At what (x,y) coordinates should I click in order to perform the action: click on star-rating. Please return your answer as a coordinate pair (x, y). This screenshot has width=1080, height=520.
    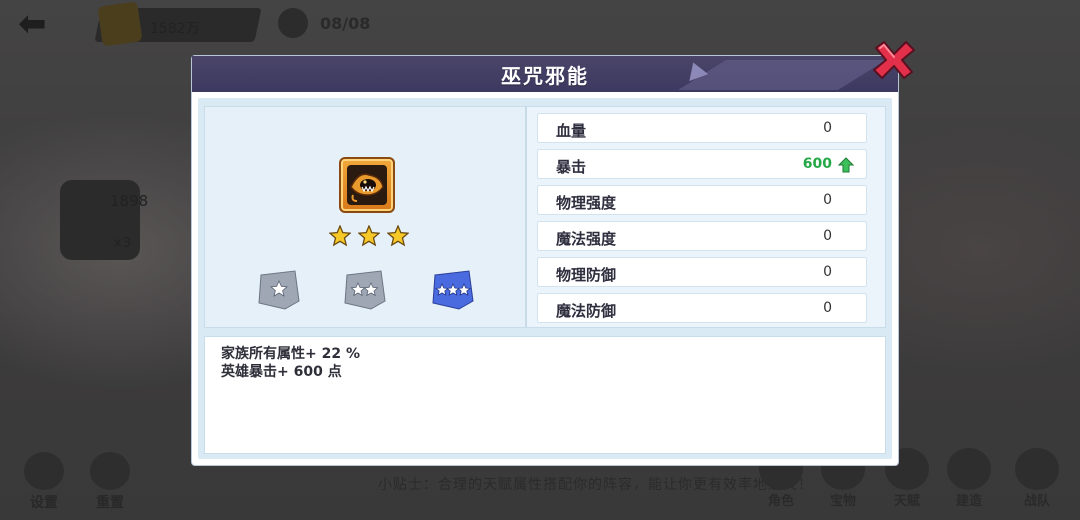
    Looking at the image, I should click on (369, 236).